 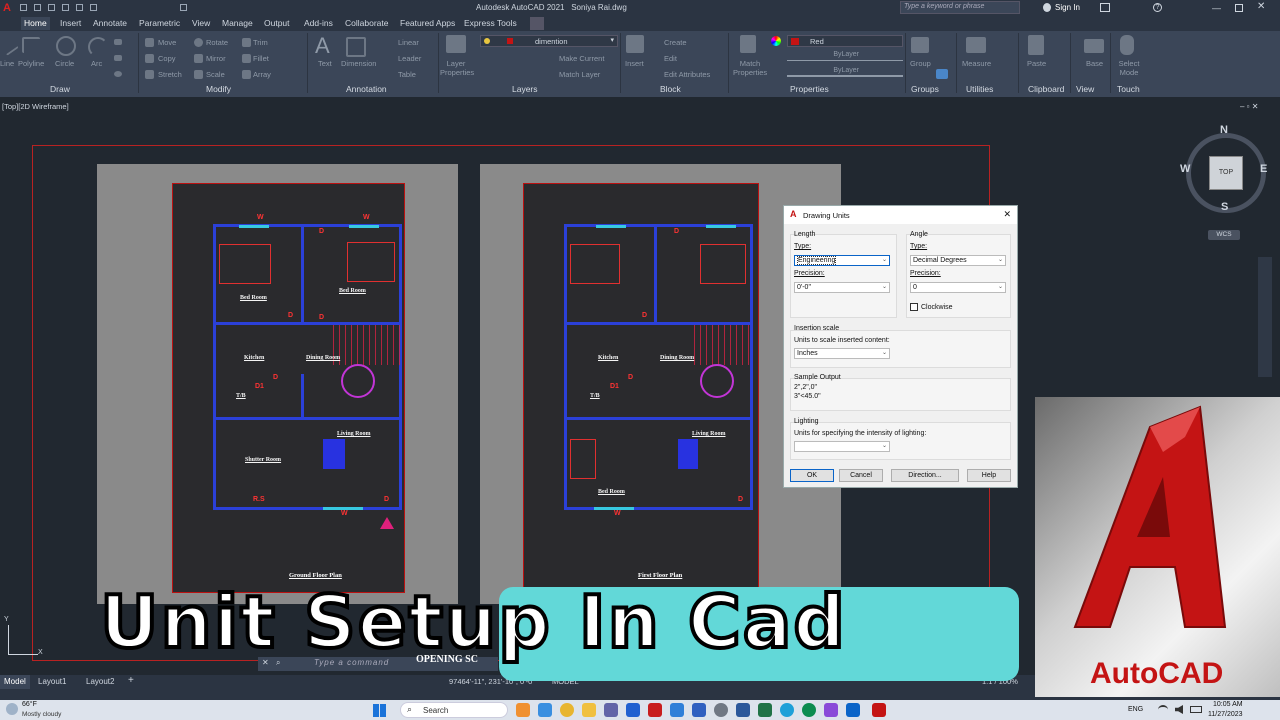 I want to click on arc-icon, so click(x=98, y=47).